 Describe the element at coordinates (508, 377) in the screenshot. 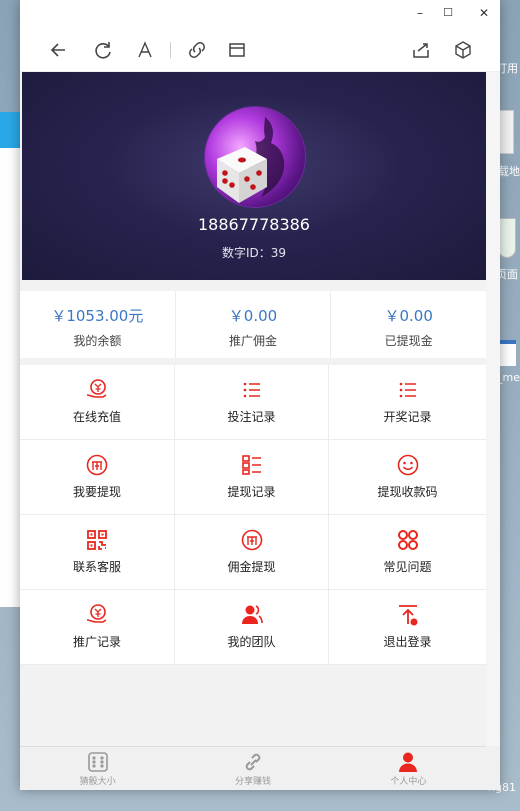

I see `desktop-icon-label: _me` at that location.